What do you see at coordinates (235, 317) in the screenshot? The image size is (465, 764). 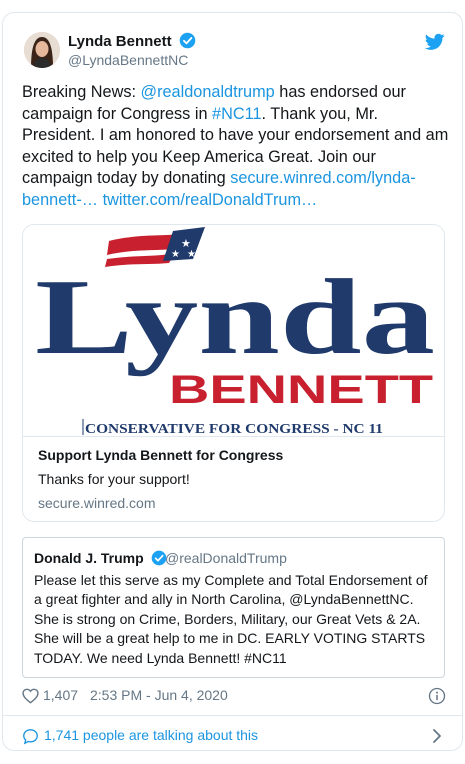 I see `banner-name: Lynda` at bounding box center [235, 317].